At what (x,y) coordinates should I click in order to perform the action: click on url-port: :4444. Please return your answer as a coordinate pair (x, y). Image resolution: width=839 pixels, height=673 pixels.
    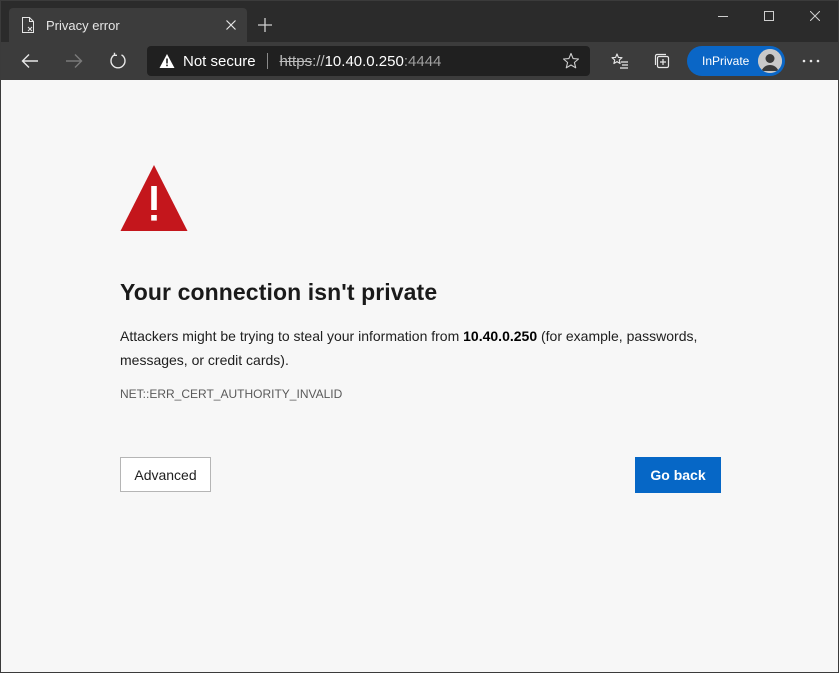
    Looking at the image, I should click on (422, 61).